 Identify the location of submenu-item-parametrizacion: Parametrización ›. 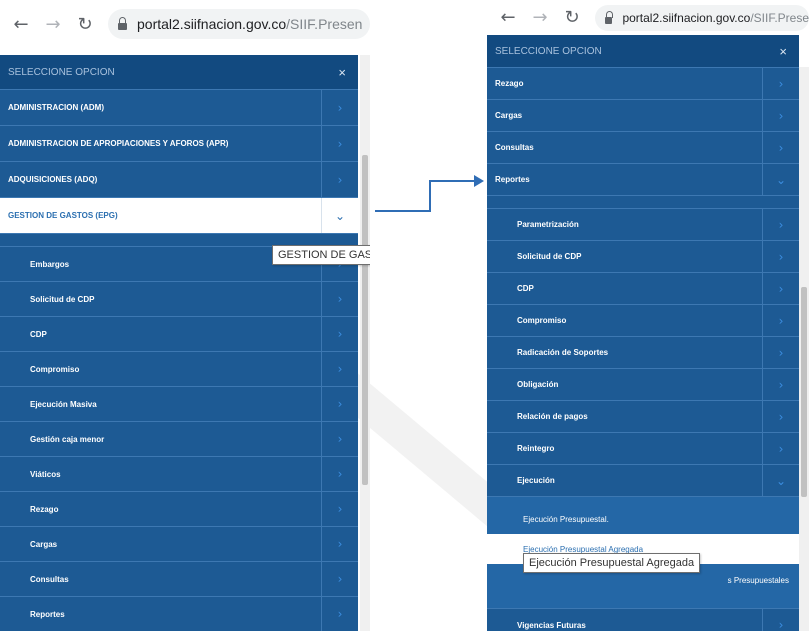
(643, 224).